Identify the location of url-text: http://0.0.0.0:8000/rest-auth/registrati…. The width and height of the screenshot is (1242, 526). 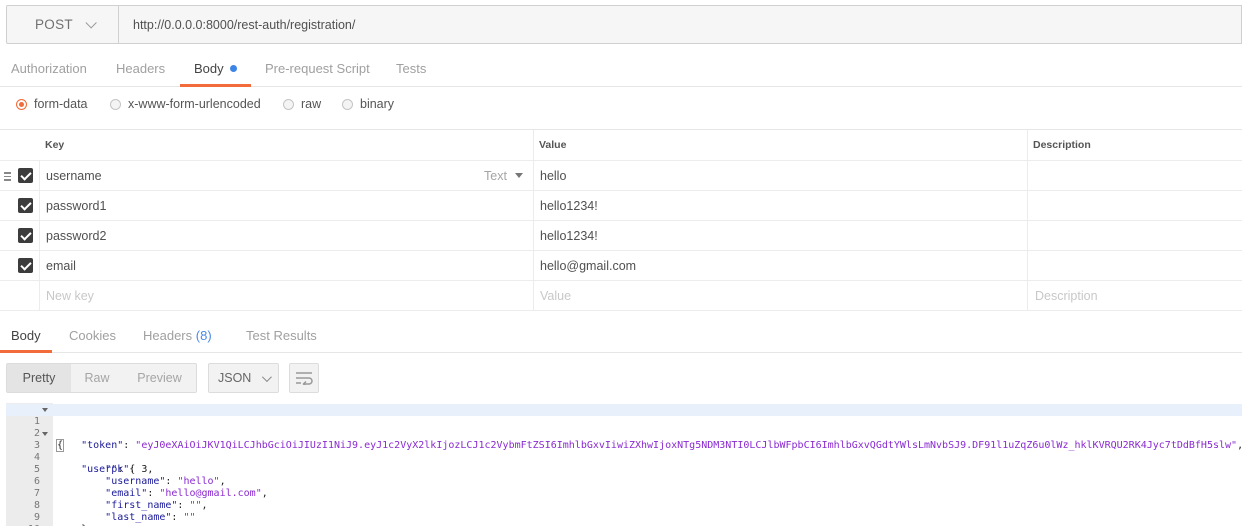
(244, 24).